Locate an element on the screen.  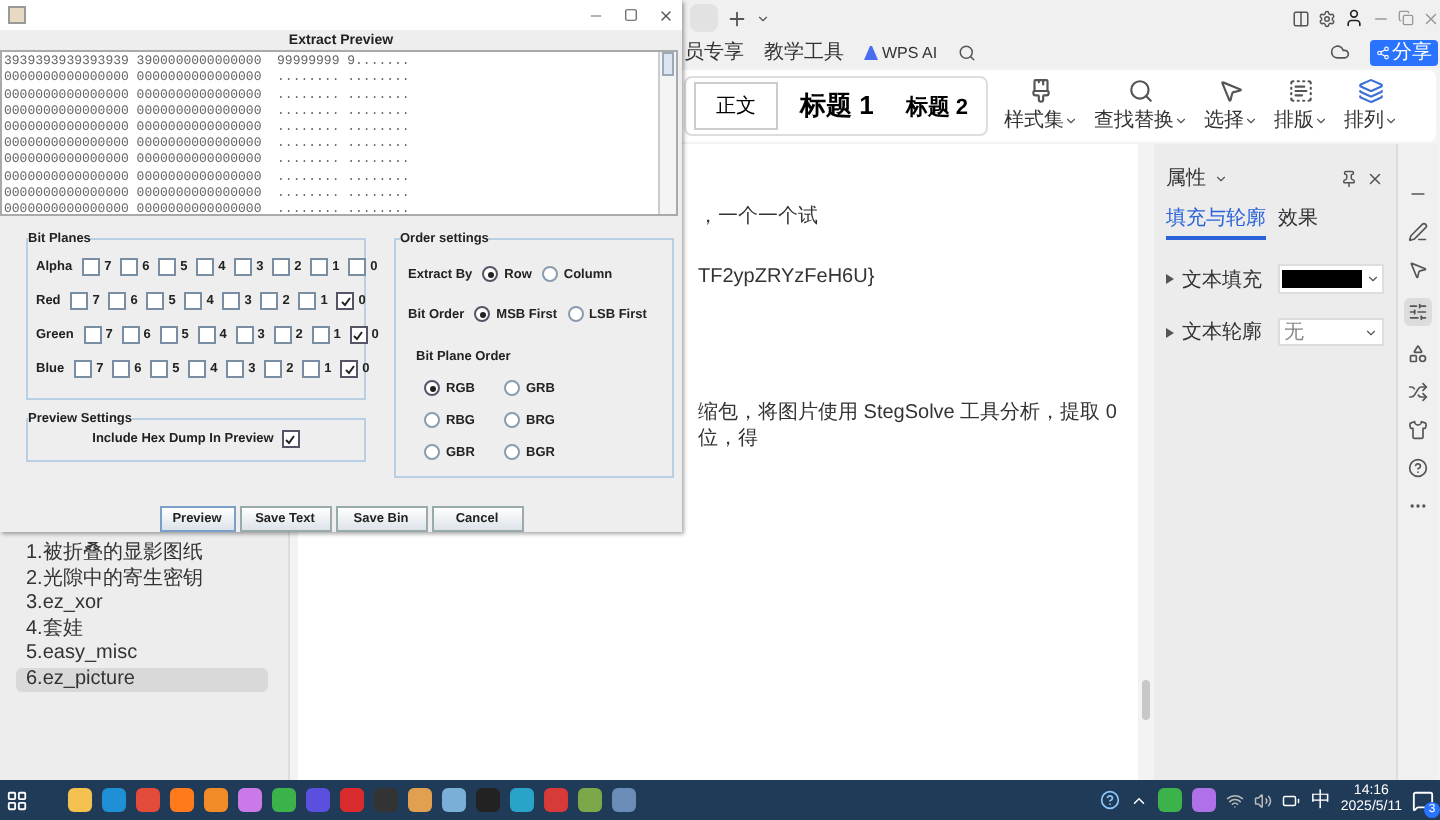
settings-icon is located at coordinates (1327, 18).